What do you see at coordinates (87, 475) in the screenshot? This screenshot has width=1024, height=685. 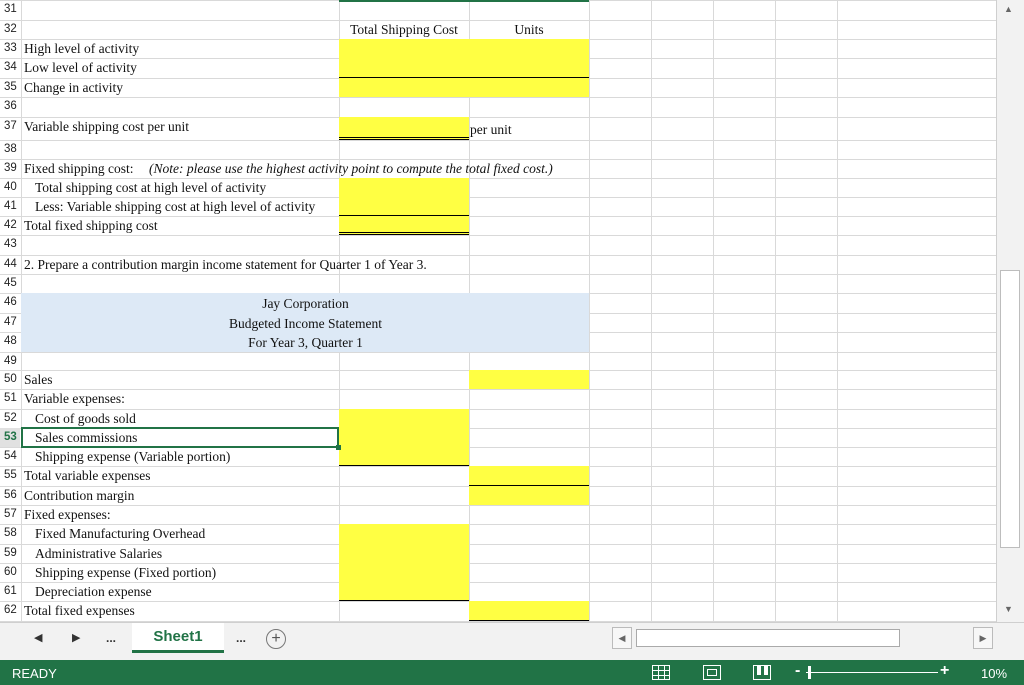 I see `row-label: Total variable expenses` at bounding box center [87, 475].